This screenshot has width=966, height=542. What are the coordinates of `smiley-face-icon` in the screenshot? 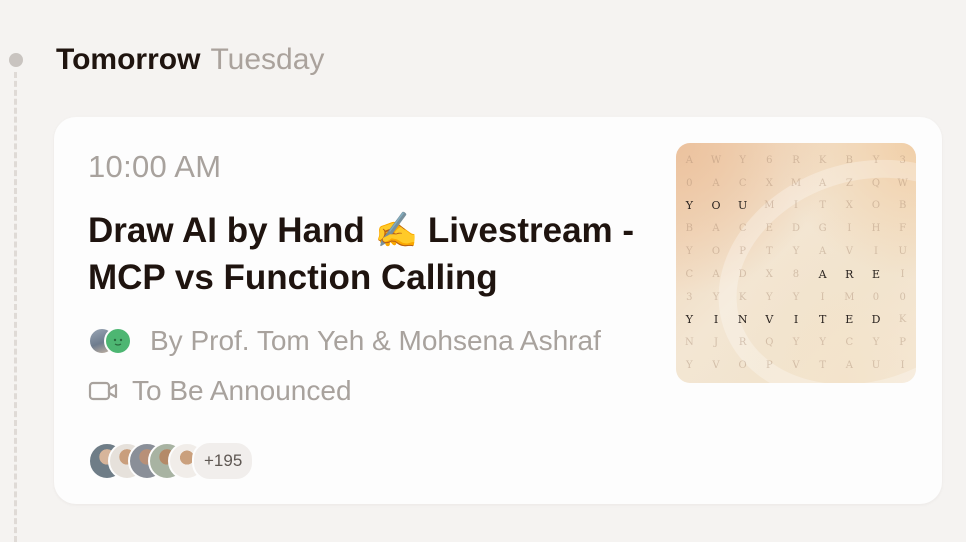 It's located at (118, 342).